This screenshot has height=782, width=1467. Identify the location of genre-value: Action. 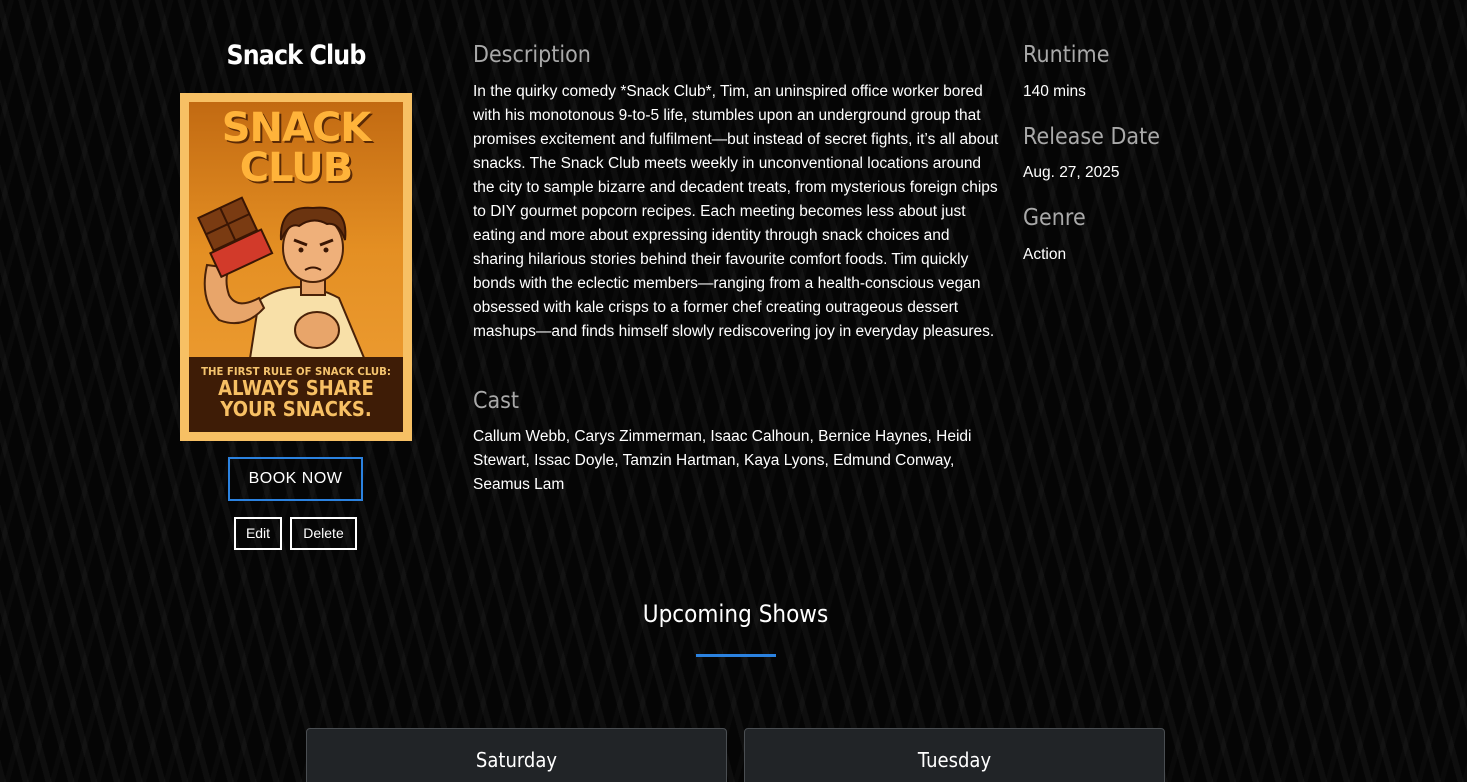
(1045, 254).